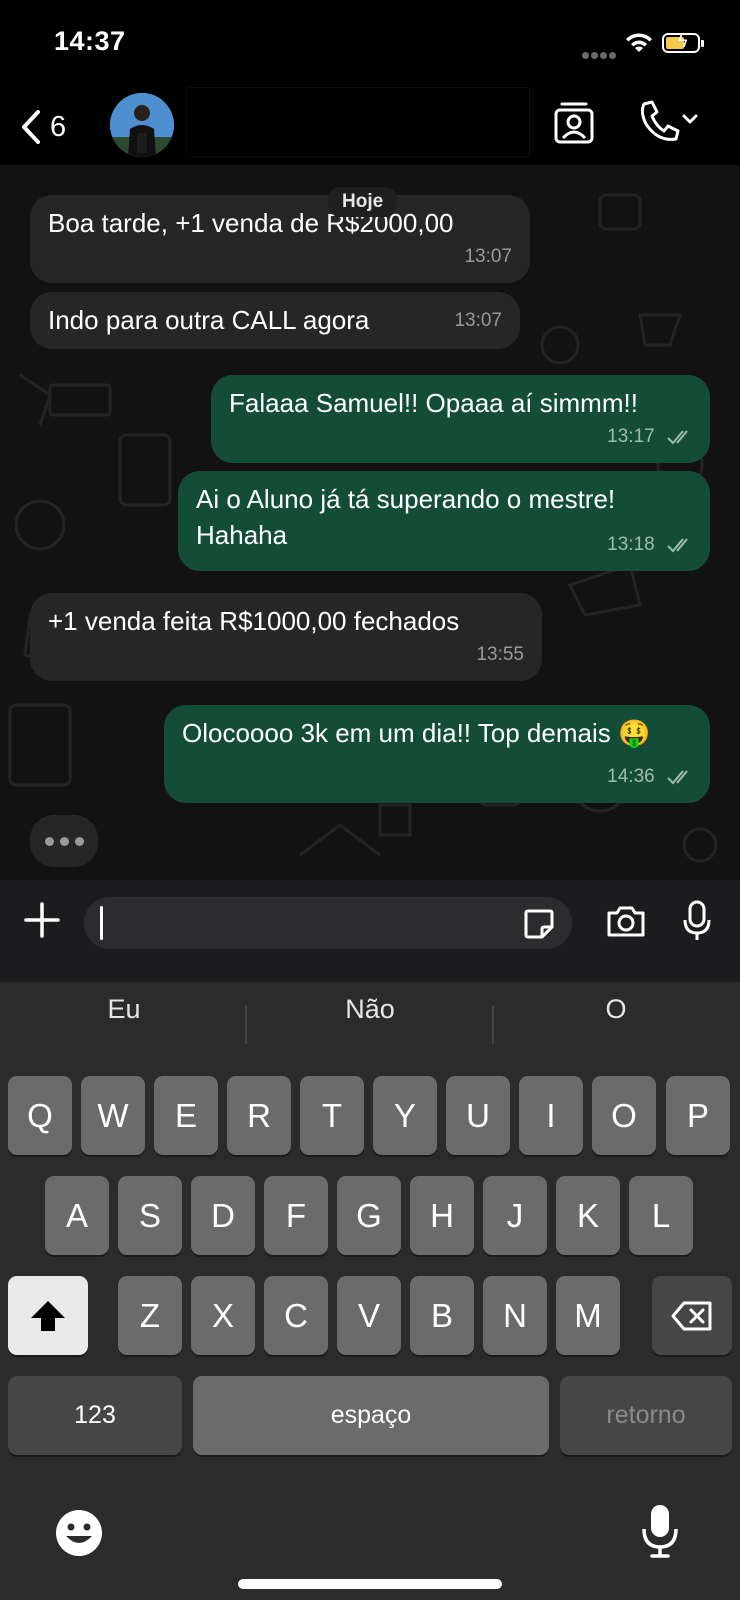 This screenshot has width=740, height=1600. I want to click on message-input, so click(328, 923).